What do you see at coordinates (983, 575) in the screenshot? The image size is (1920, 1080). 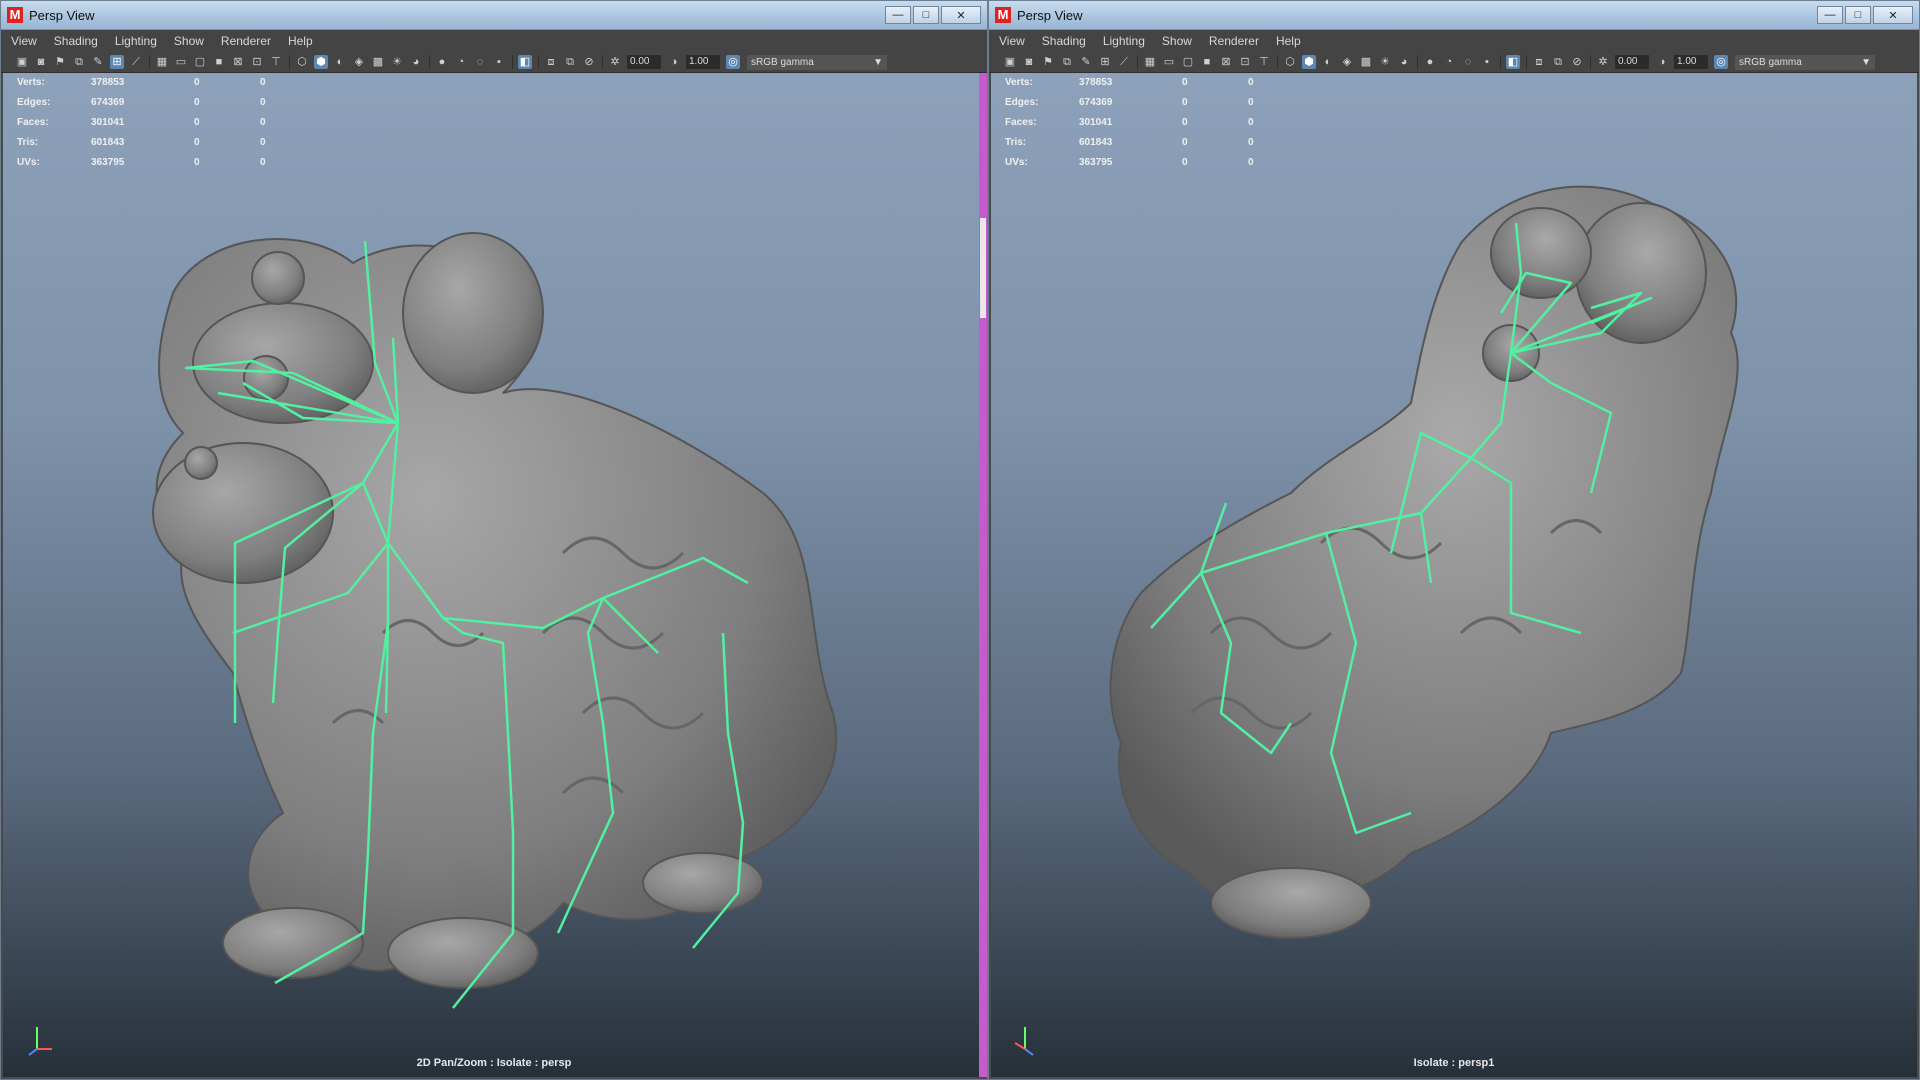 I see `panel-scrollbar` at bounding box center [983, 575].